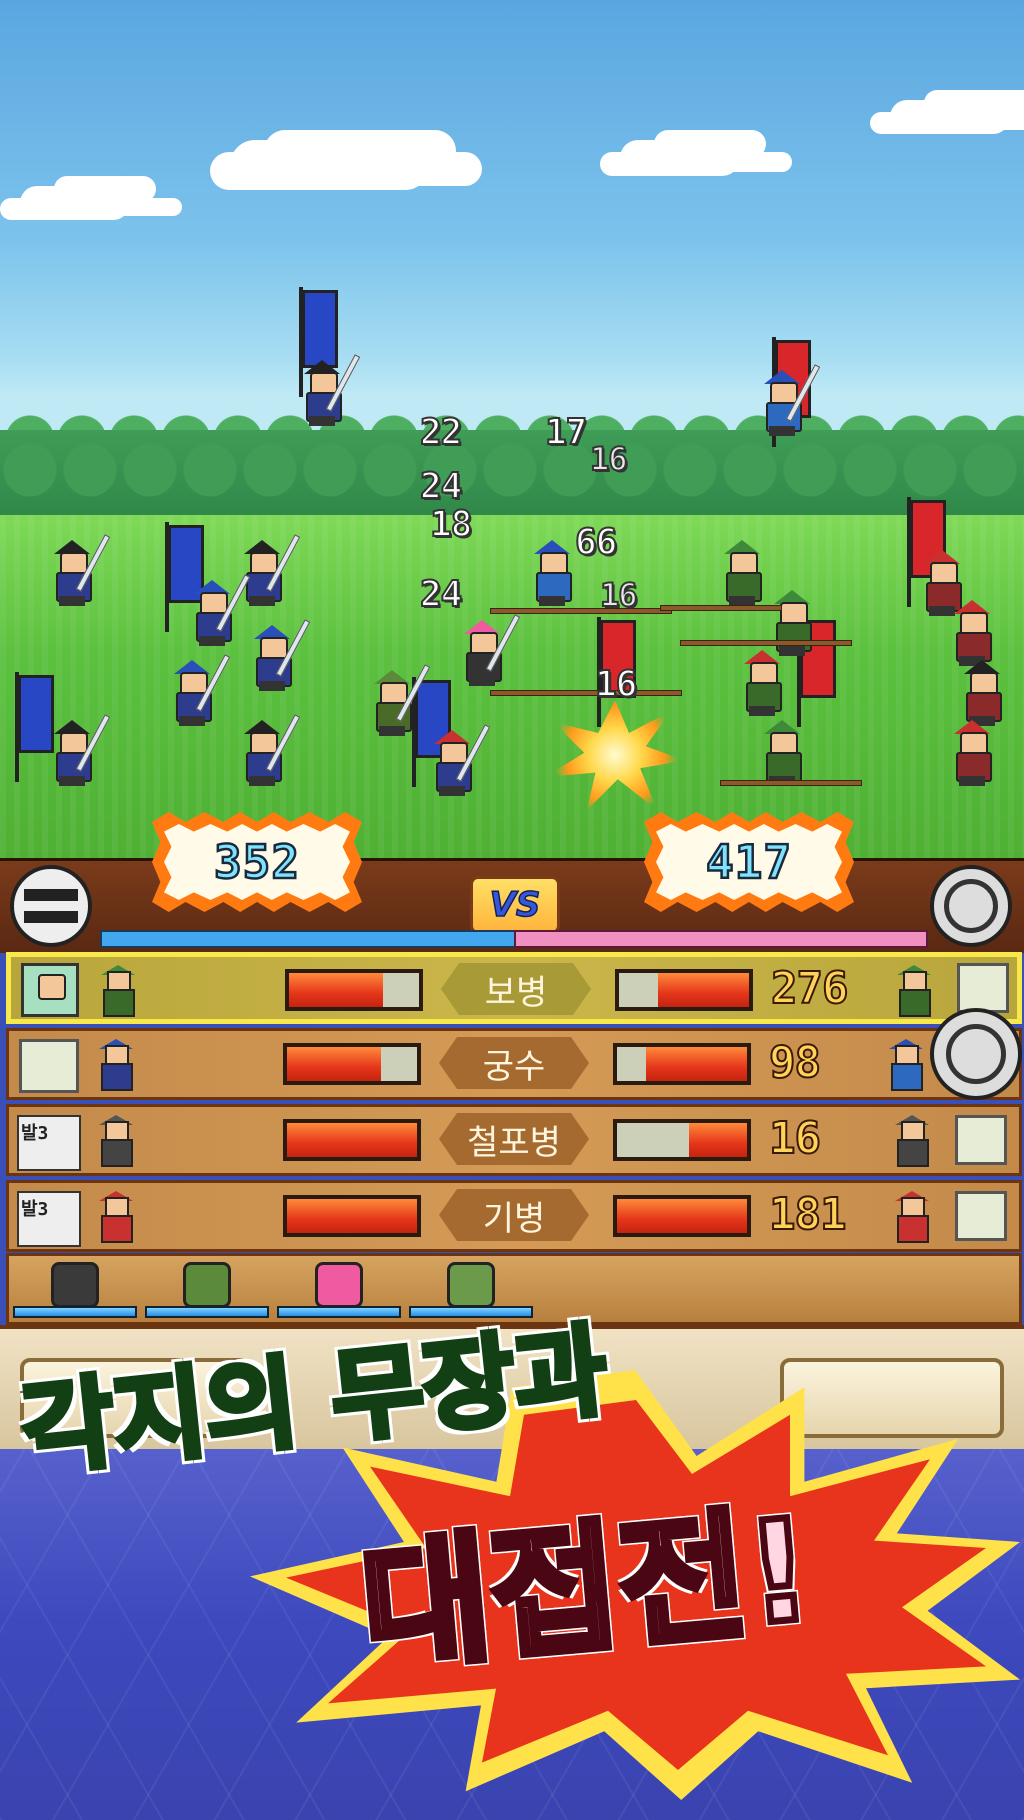  I want to click on unit-type-label: 철포병, so click(514, 1139).